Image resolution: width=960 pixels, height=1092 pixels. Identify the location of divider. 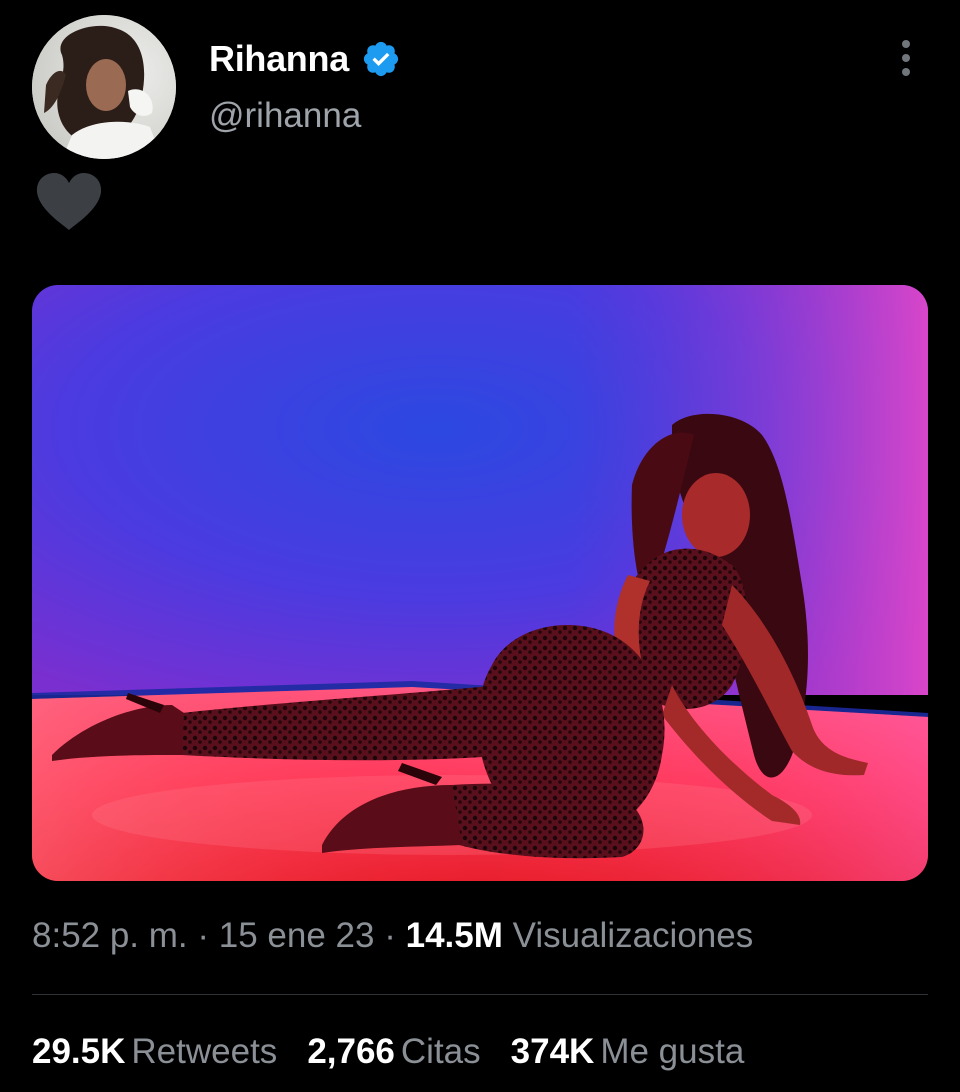
(480, 994).